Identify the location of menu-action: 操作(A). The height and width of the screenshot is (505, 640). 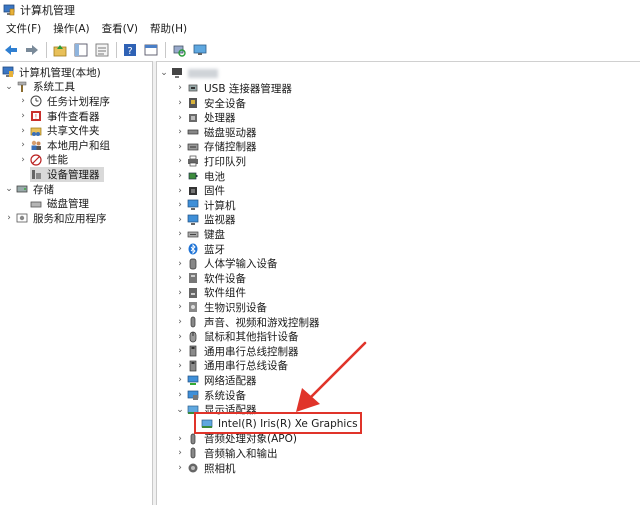
(71, 29).